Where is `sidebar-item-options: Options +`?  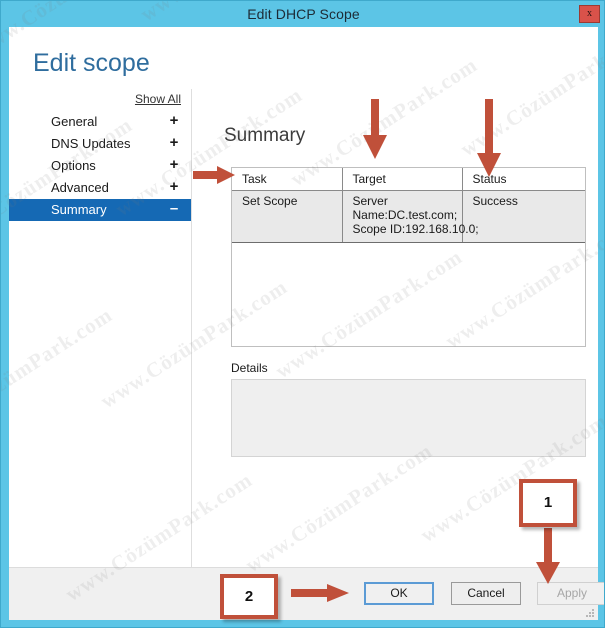
sidebar-item-options: Options + is located at coordinates (100, 166).